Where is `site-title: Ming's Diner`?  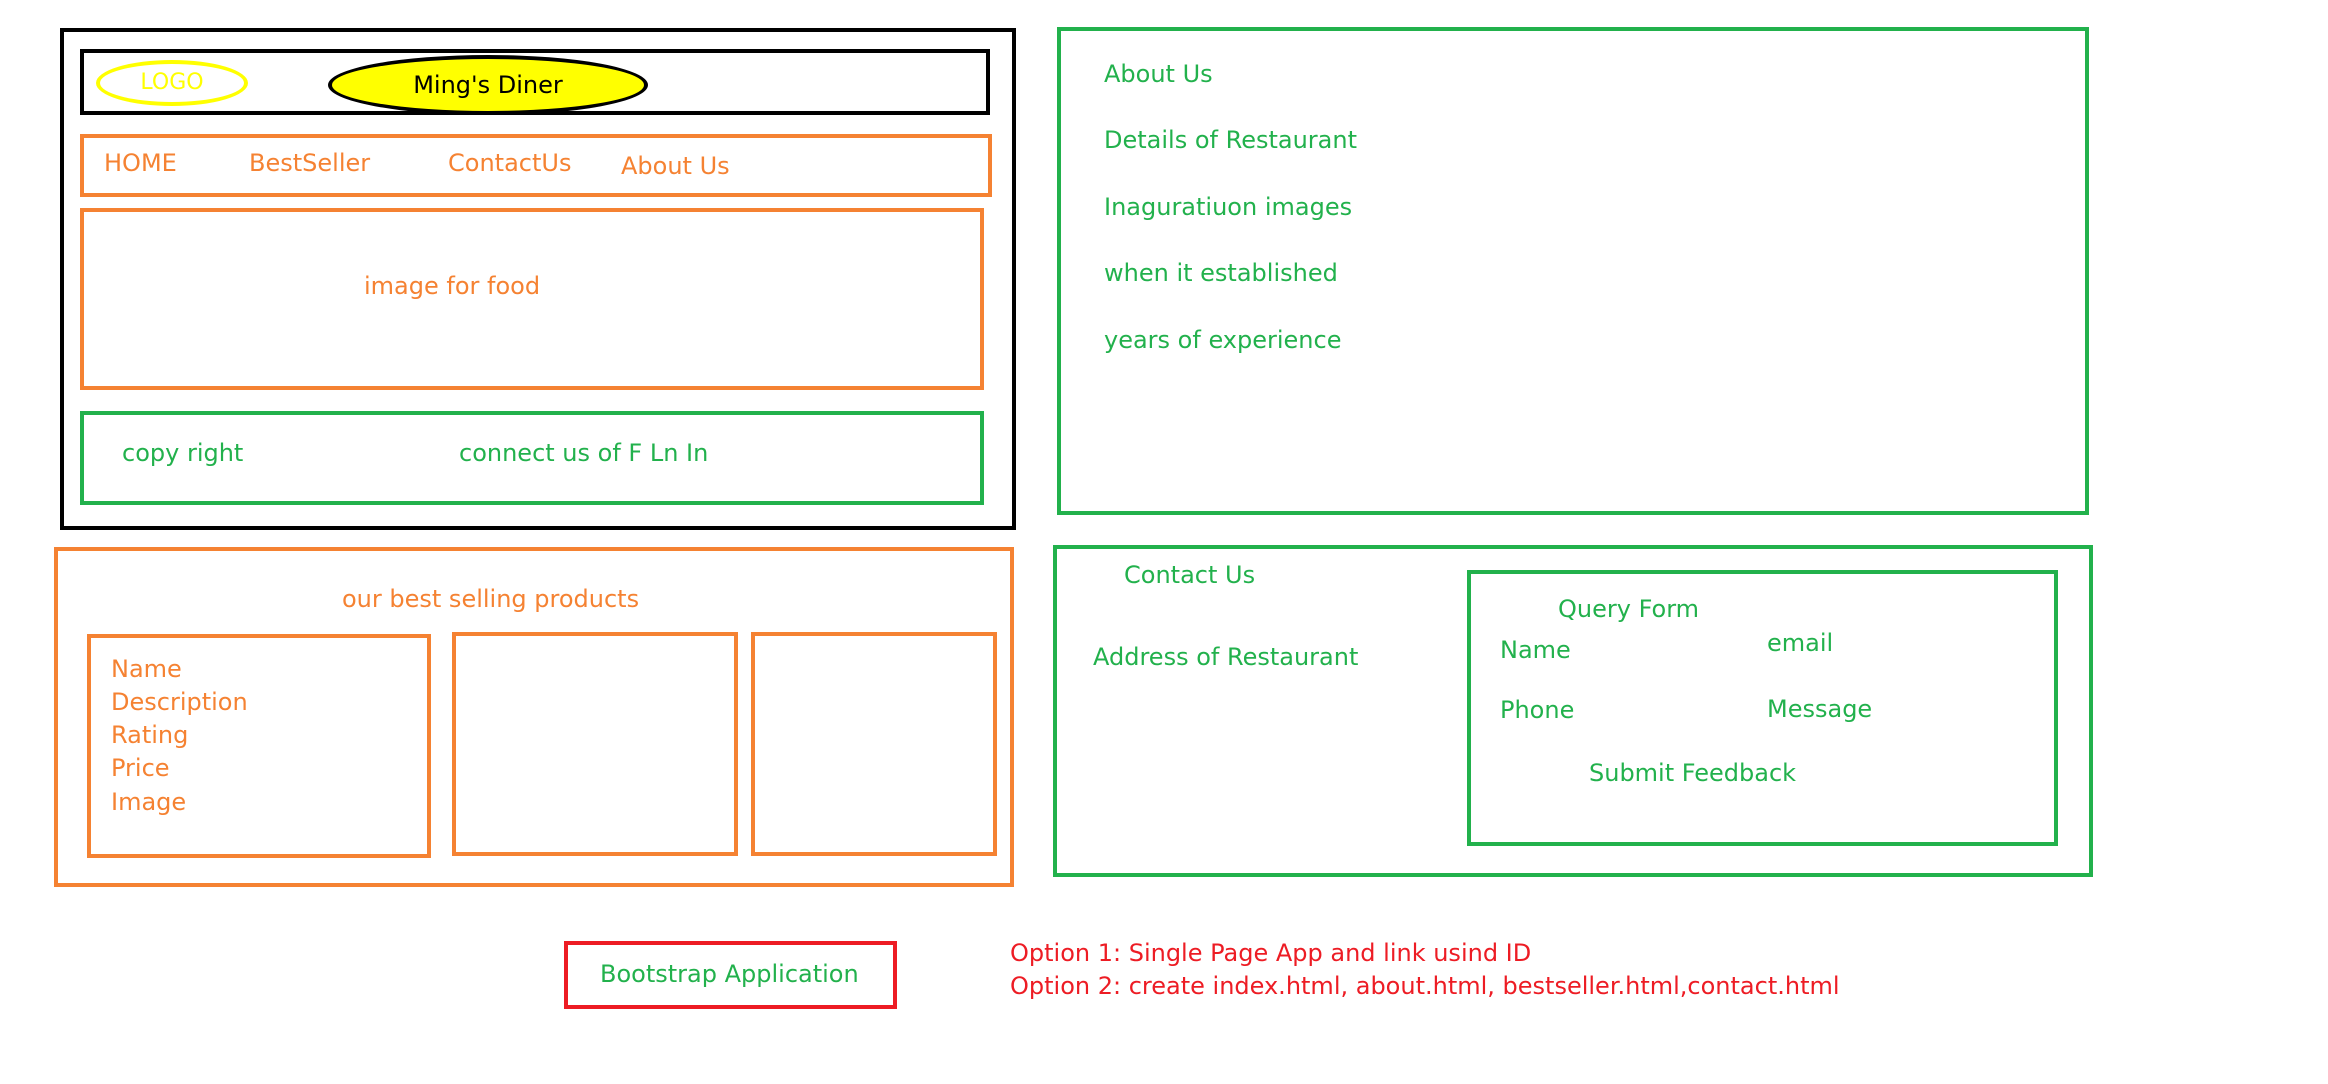
site-title: Ming's Diner is located at coordinates (488, 85).